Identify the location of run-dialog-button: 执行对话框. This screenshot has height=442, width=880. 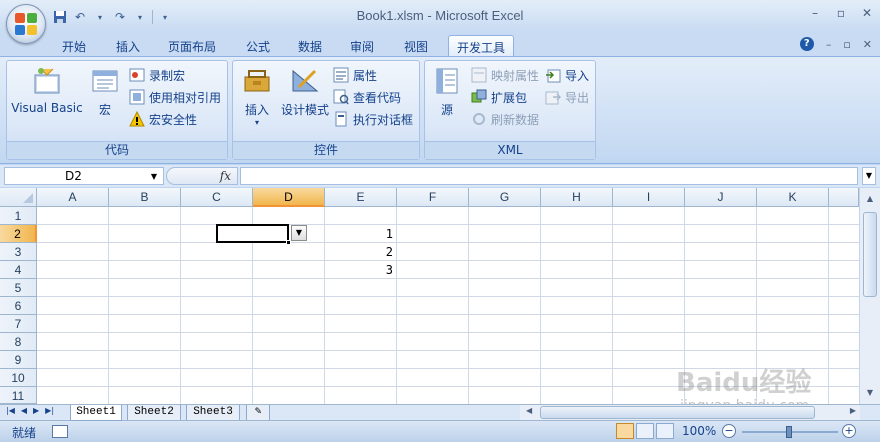
(373, 119).